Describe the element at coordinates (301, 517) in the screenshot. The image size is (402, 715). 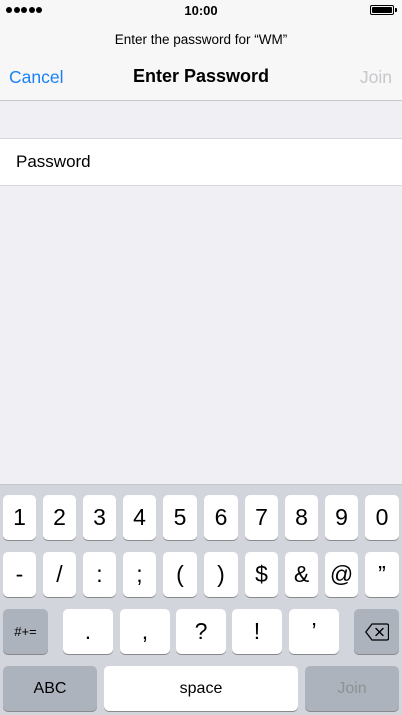
I see `key-8: 8` at that location.